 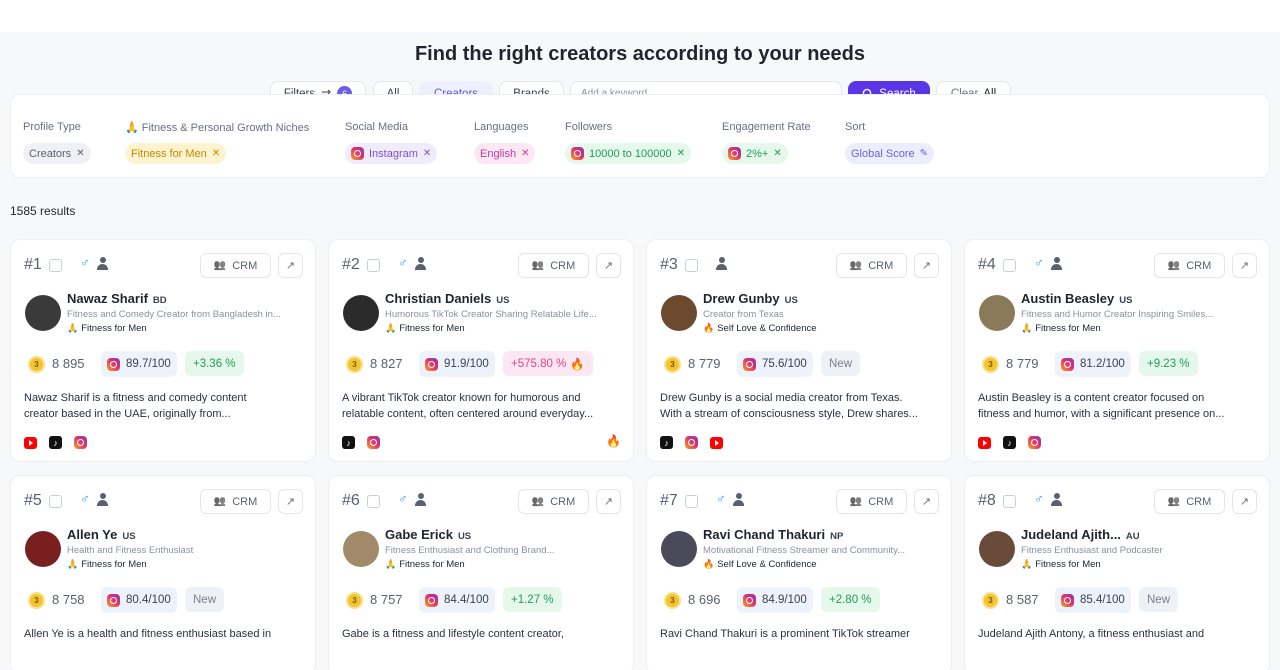 I want to click on filter-tag: Fitness for Men ✕, so click(x=176, y=153).